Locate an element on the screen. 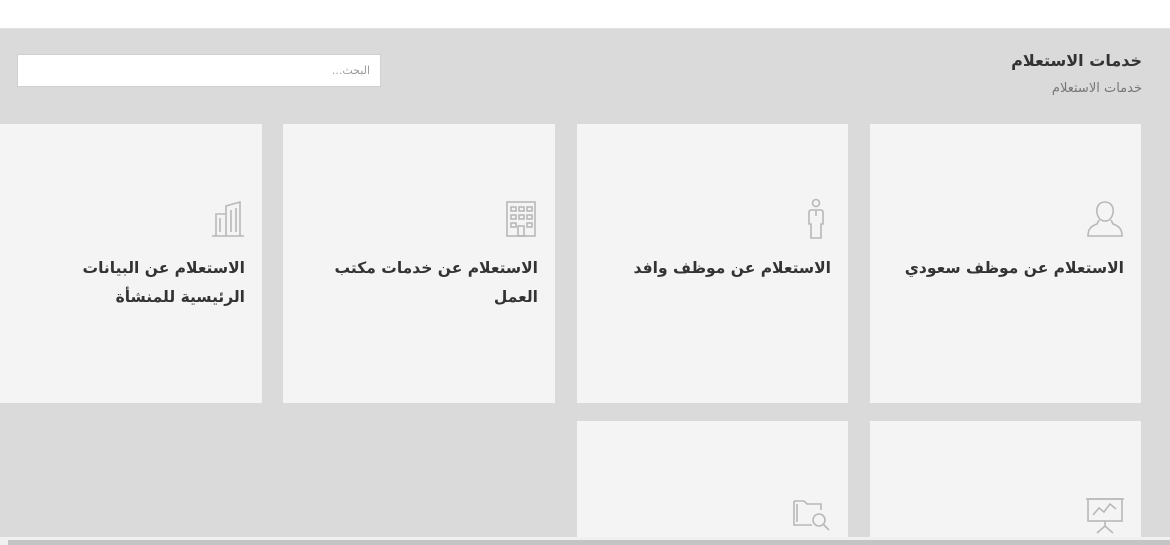 The width and height of the screenshot is (1170, 545). card-label: الاستعلام عن موظف وافد is located at coordinates (732, 268).